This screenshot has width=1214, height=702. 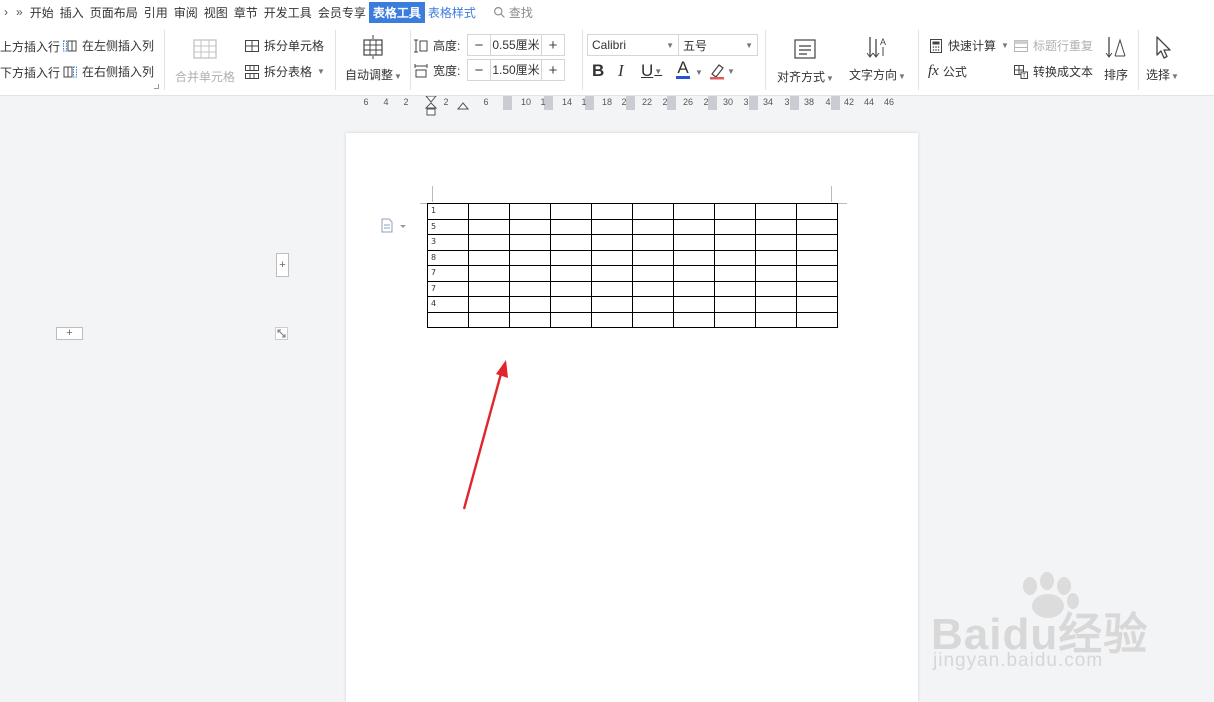 What do you see at coordinates (721, 71) in the screenshot?
I see `highlight-button: ▼` at bounding box center [721, 71].